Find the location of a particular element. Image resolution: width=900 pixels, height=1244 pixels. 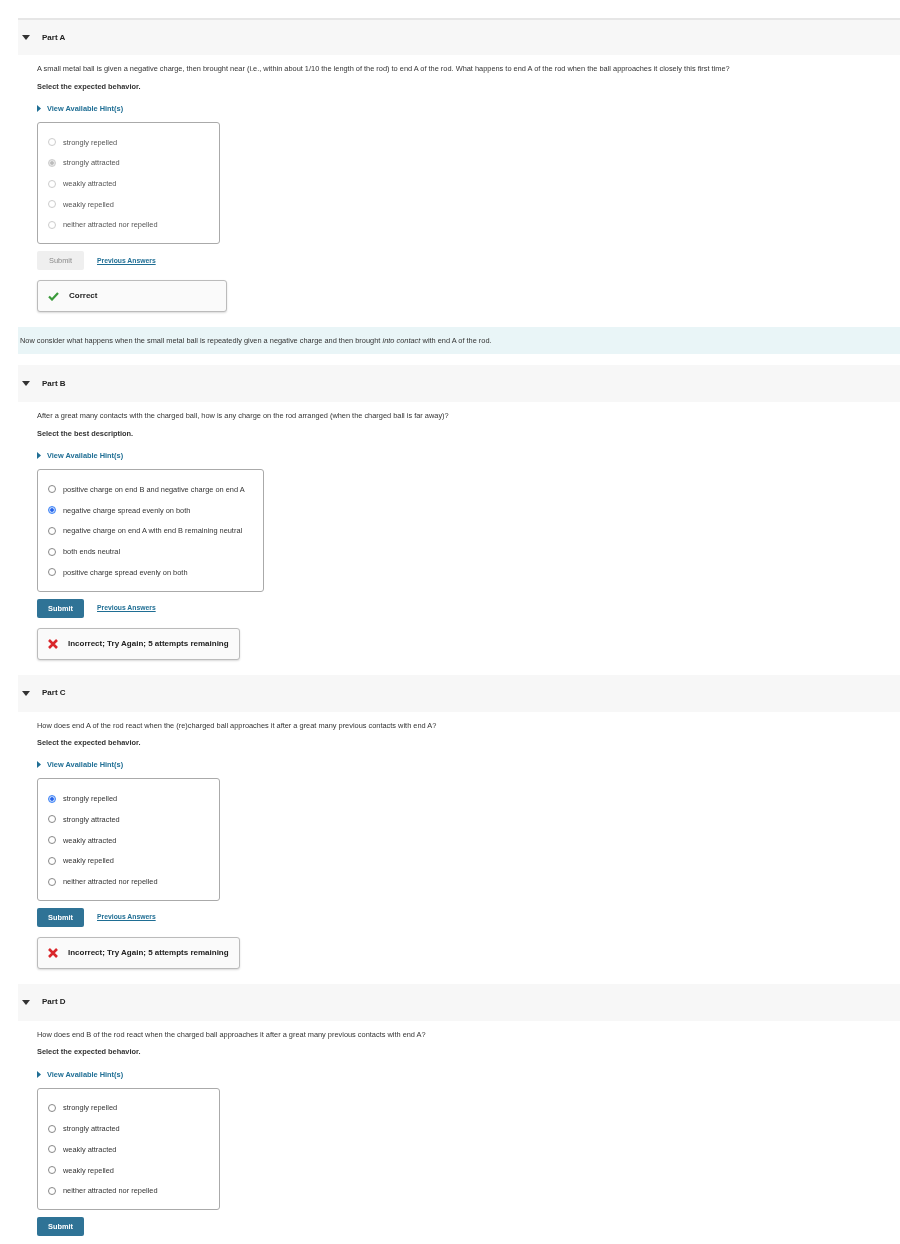

part-header: Part B is located at coordinates (459, 384).